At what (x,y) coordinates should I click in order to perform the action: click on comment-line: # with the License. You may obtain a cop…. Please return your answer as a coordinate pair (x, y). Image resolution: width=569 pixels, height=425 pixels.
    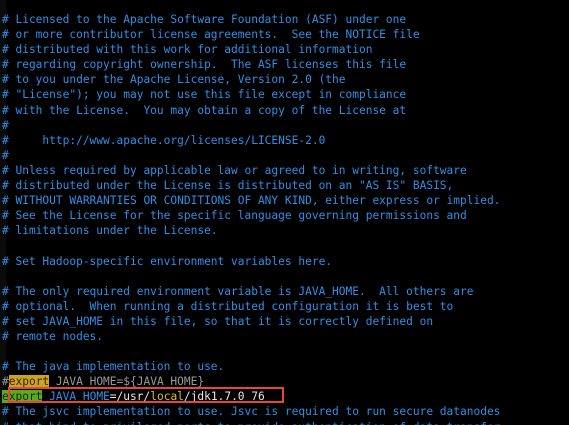
    Looking at the image, I should click on (204, 110).